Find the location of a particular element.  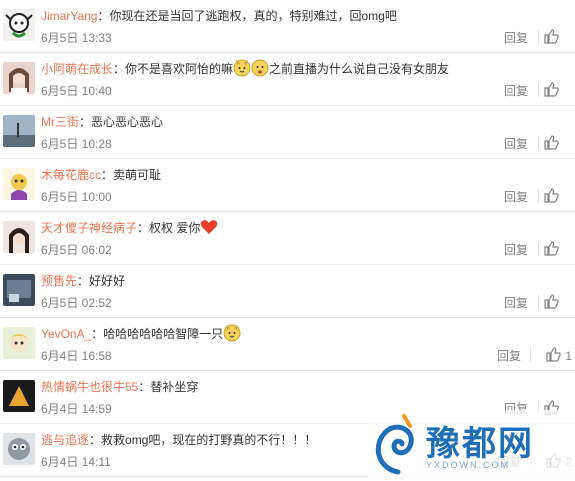

comment-time: 6月5日 13:33 is located at coordinates (76, 38).